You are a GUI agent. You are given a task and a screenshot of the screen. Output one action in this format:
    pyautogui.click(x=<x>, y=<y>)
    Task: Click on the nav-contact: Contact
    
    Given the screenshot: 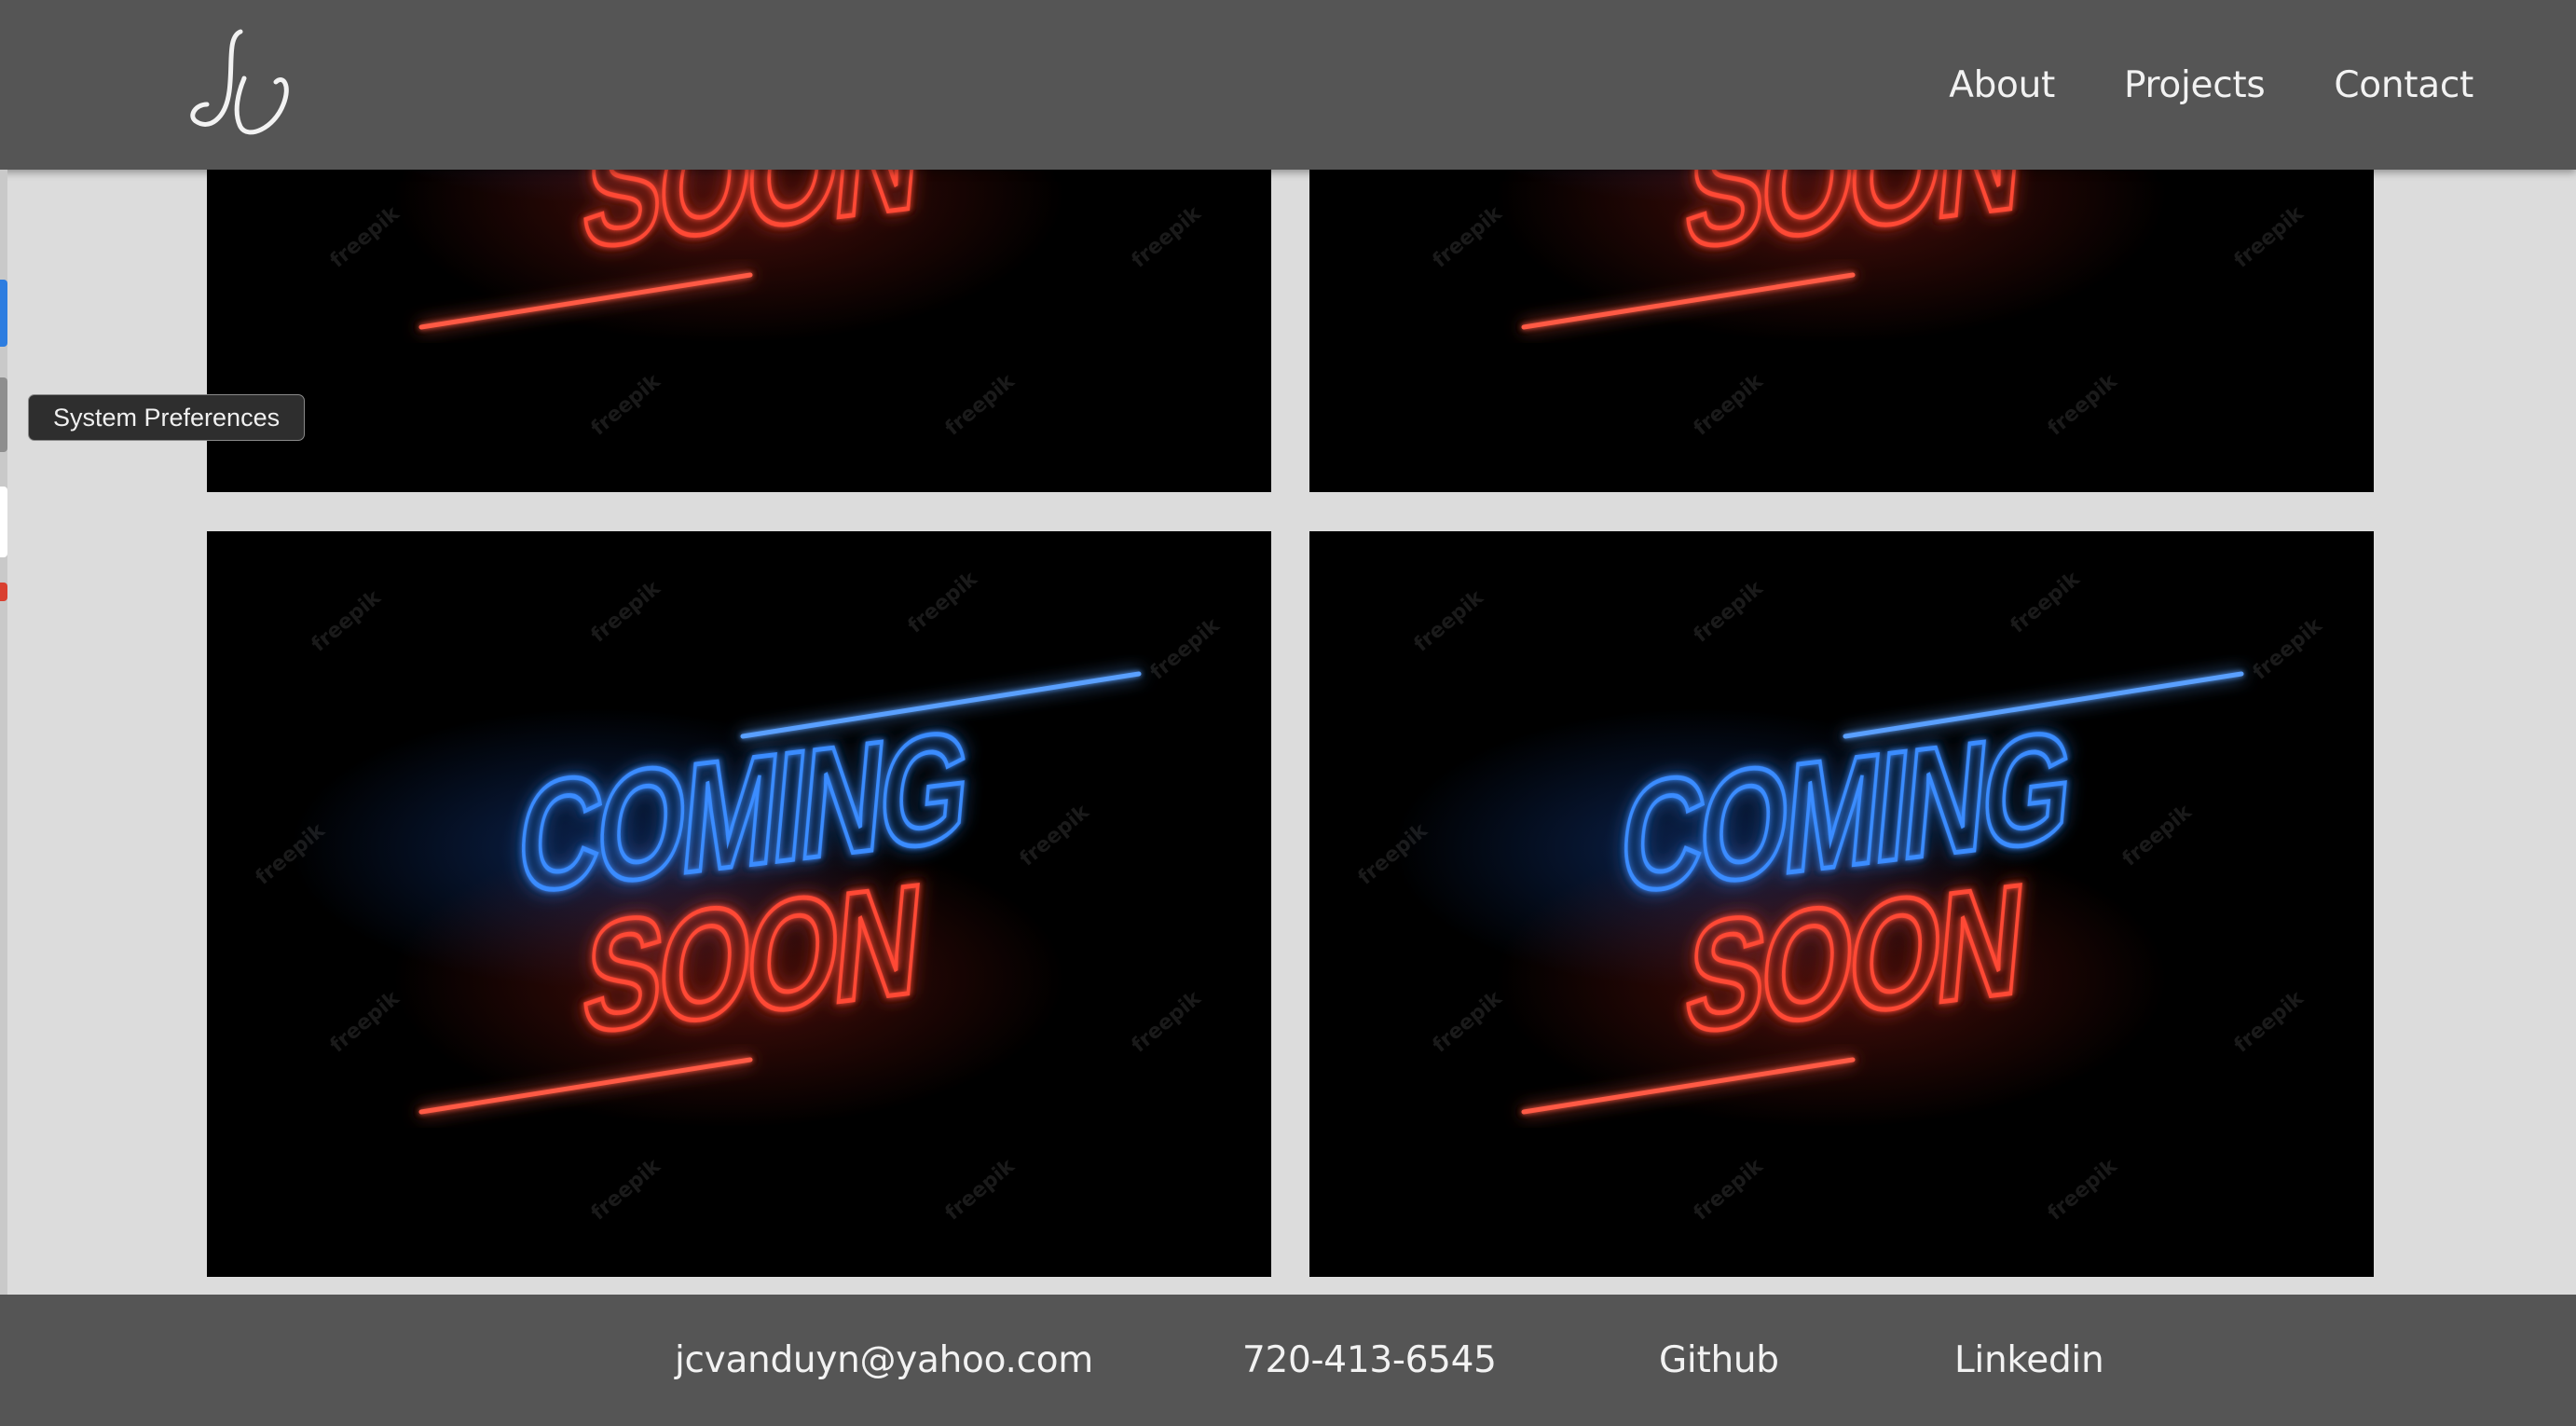 What is the action you would take?
    pyautogui.click(x=2403, y=85)
    